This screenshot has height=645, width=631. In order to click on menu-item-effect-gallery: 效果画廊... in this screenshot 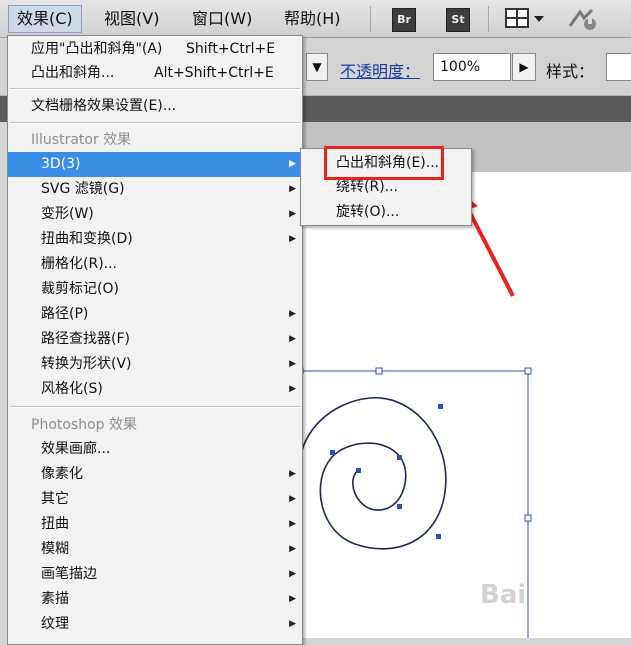, I will do `click(155, 449)`.